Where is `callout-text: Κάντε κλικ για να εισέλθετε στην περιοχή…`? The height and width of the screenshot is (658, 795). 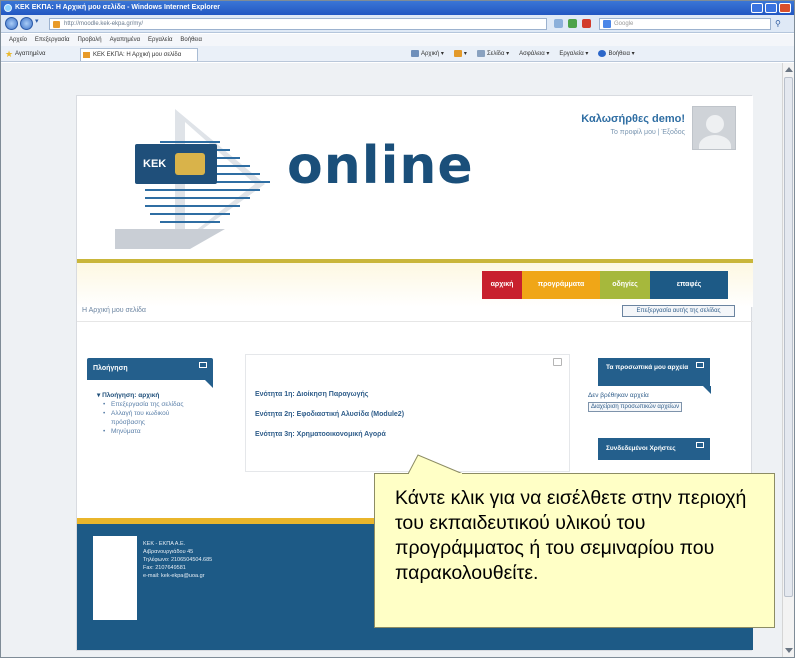
callout-text: Κάντε κλικ για να εισέλθετε στην περιοχή… is located at coordinates (571, 535).